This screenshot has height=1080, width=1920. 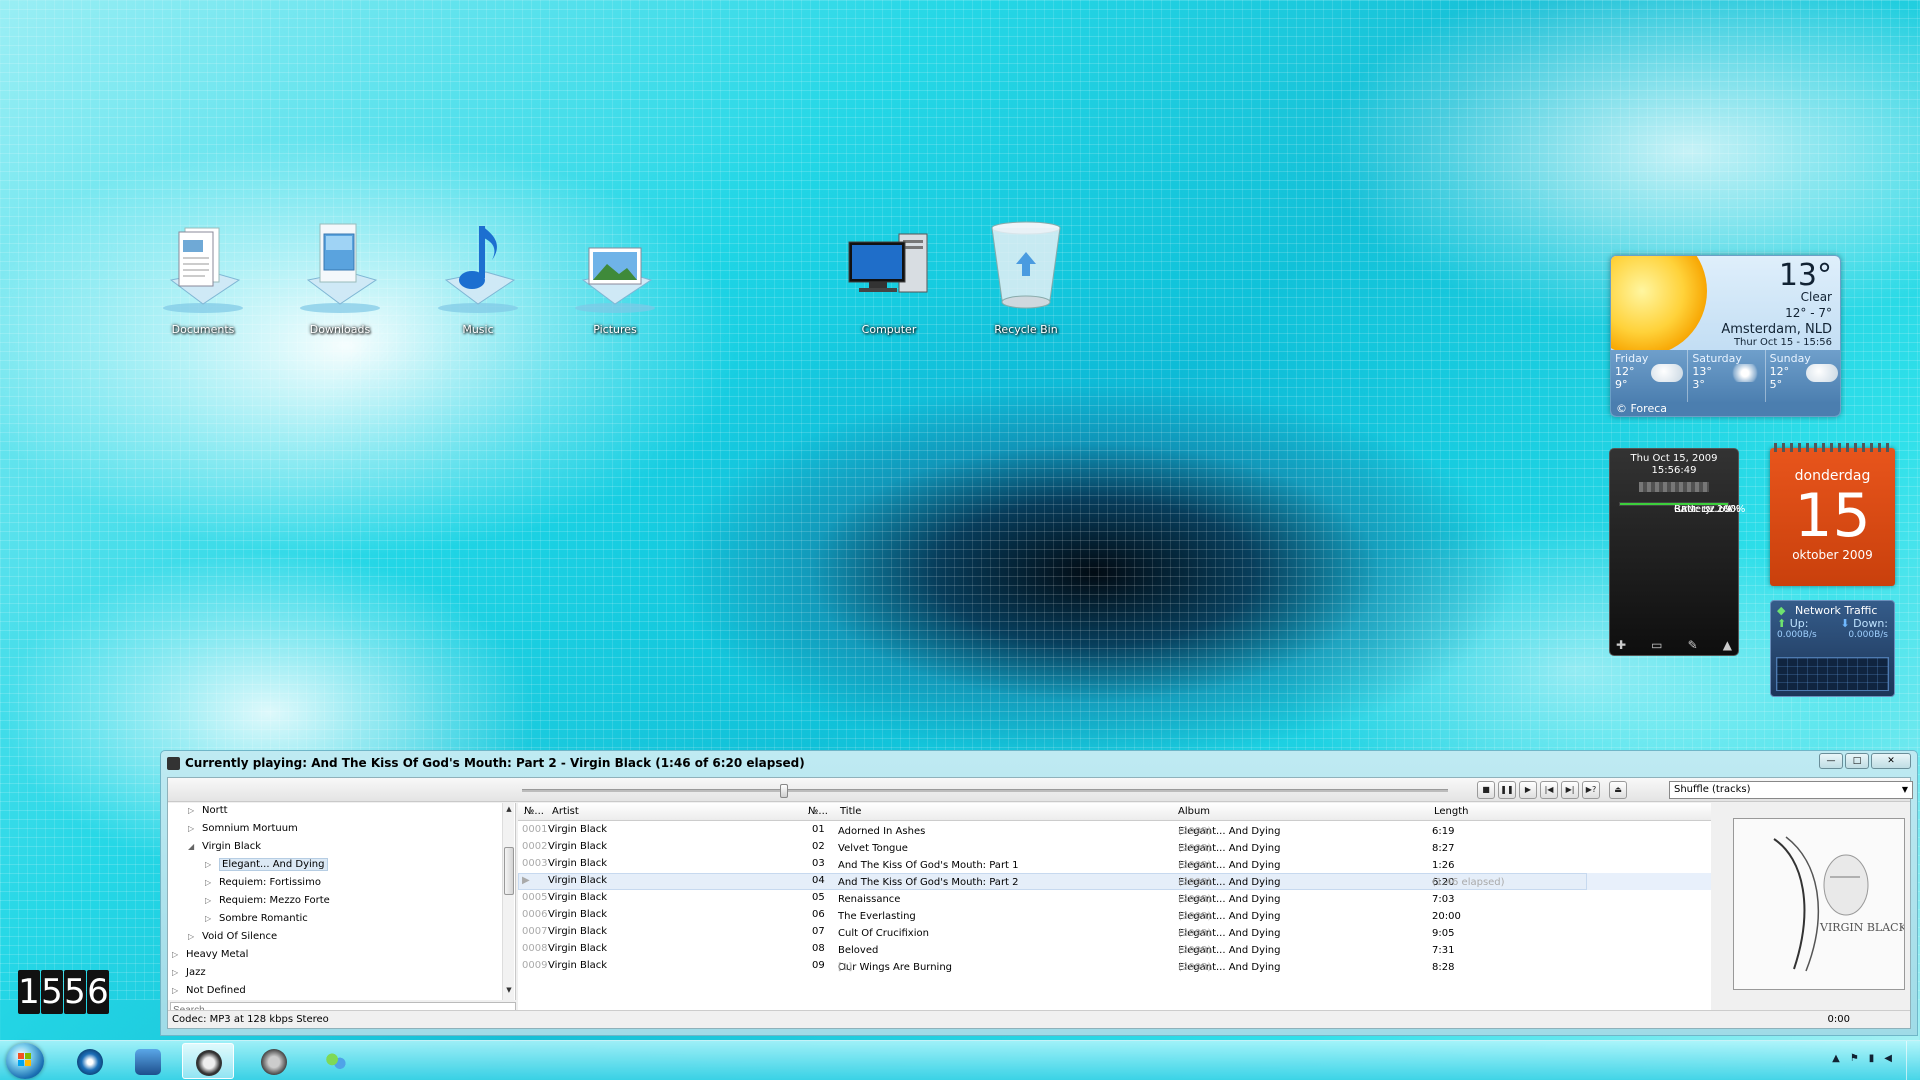 I want to click on desktop-icon-music: Music, so click(x=478, y=278).